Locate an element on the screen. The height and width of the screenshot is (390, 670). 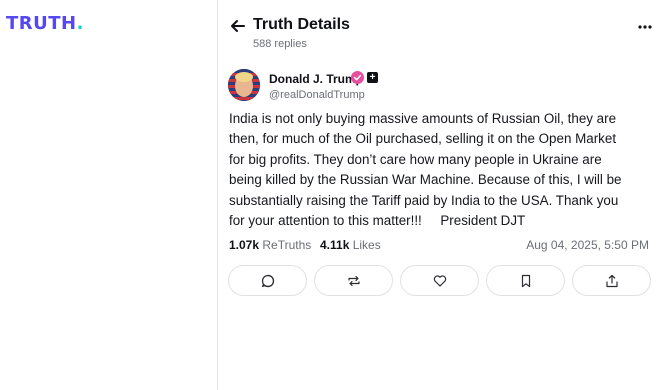
share-icon is located at coordinates (611, 280).